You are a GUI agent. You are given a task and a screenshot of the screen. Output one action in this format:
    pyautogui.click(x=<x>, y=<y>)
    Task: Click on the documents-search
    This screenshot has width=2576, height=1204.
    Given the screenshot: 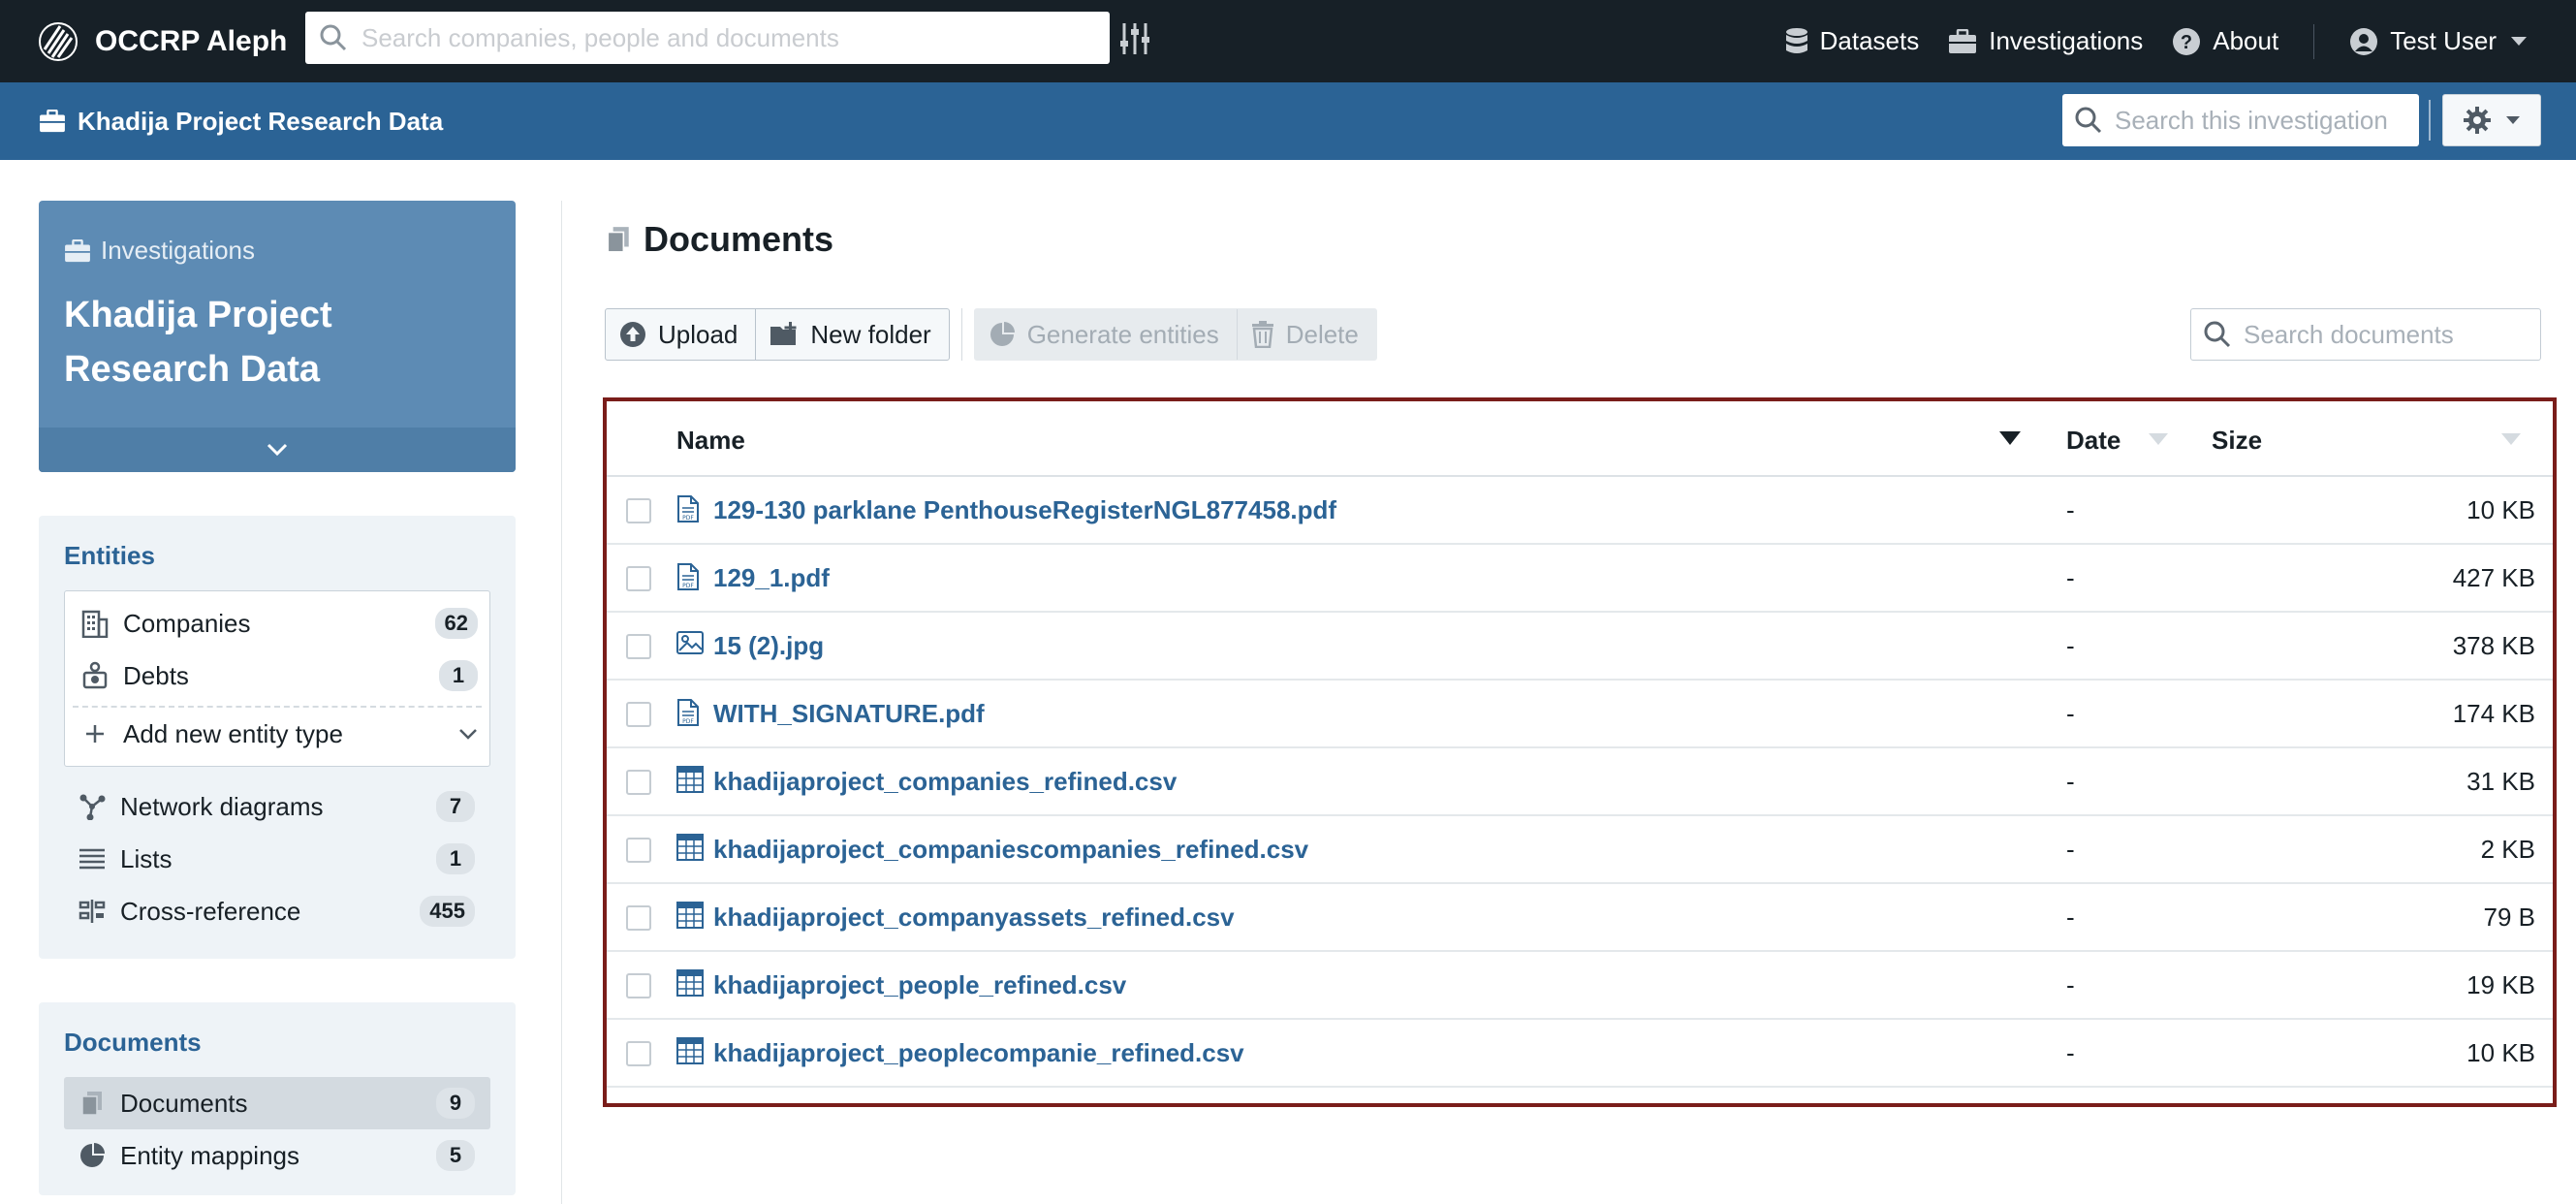 What is the action you would take?
    pyautogui.click(x=2365, y=334)
    